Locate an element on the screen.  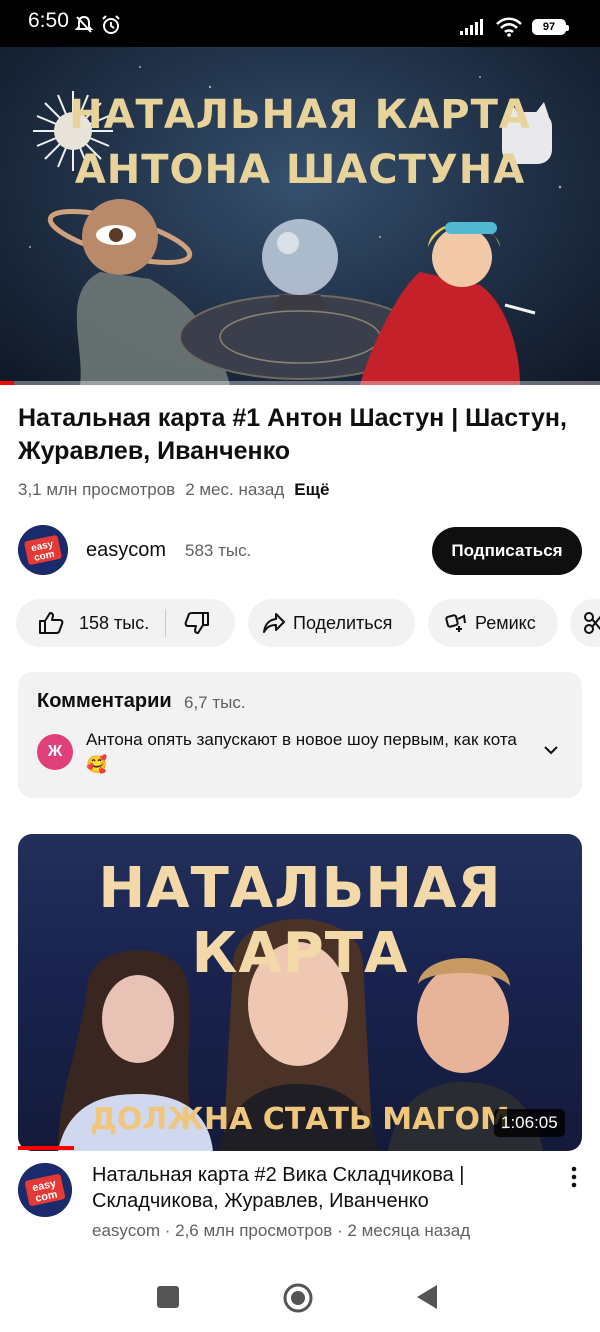
wifi-icon is located at coordinates (509, 27).